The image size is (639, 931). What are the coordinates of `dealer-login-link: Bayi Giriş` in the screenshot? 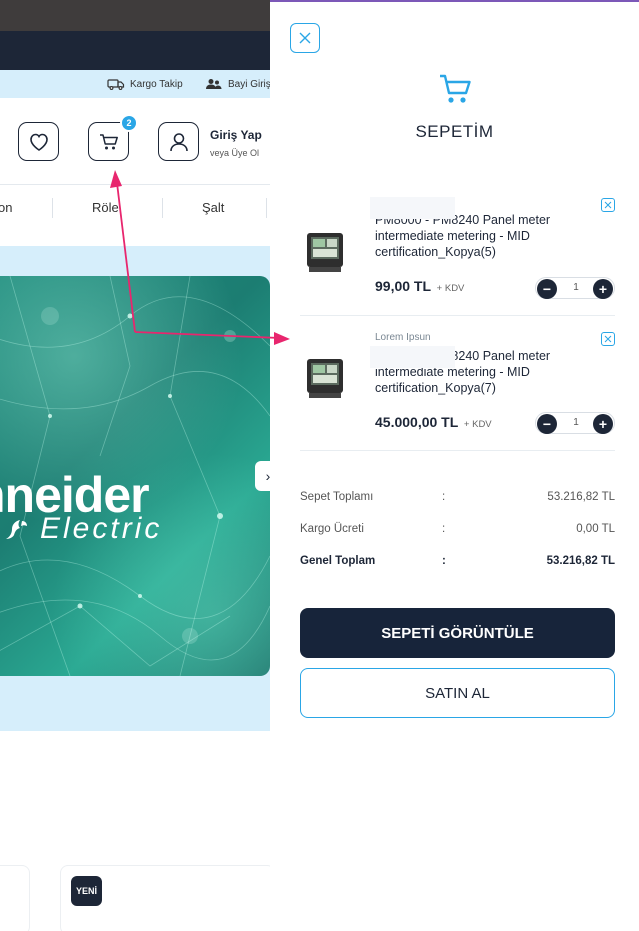 It's located at (237, 84).